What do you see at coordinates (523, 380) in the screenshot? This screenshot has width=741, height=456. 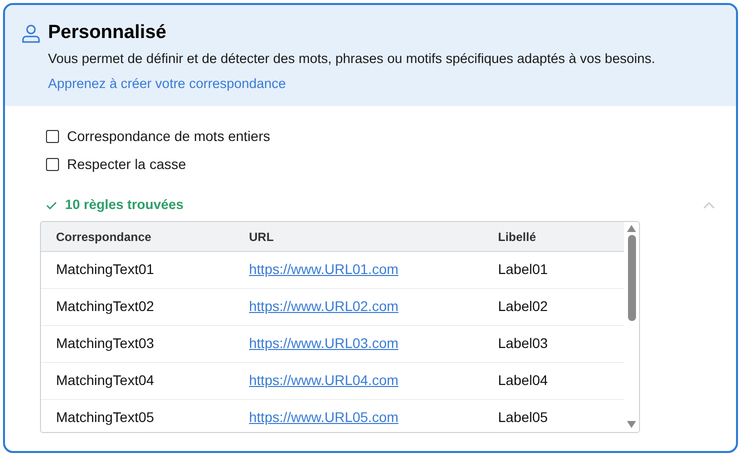 I see `table-cell: Label04` at bounding box center [523, 380].